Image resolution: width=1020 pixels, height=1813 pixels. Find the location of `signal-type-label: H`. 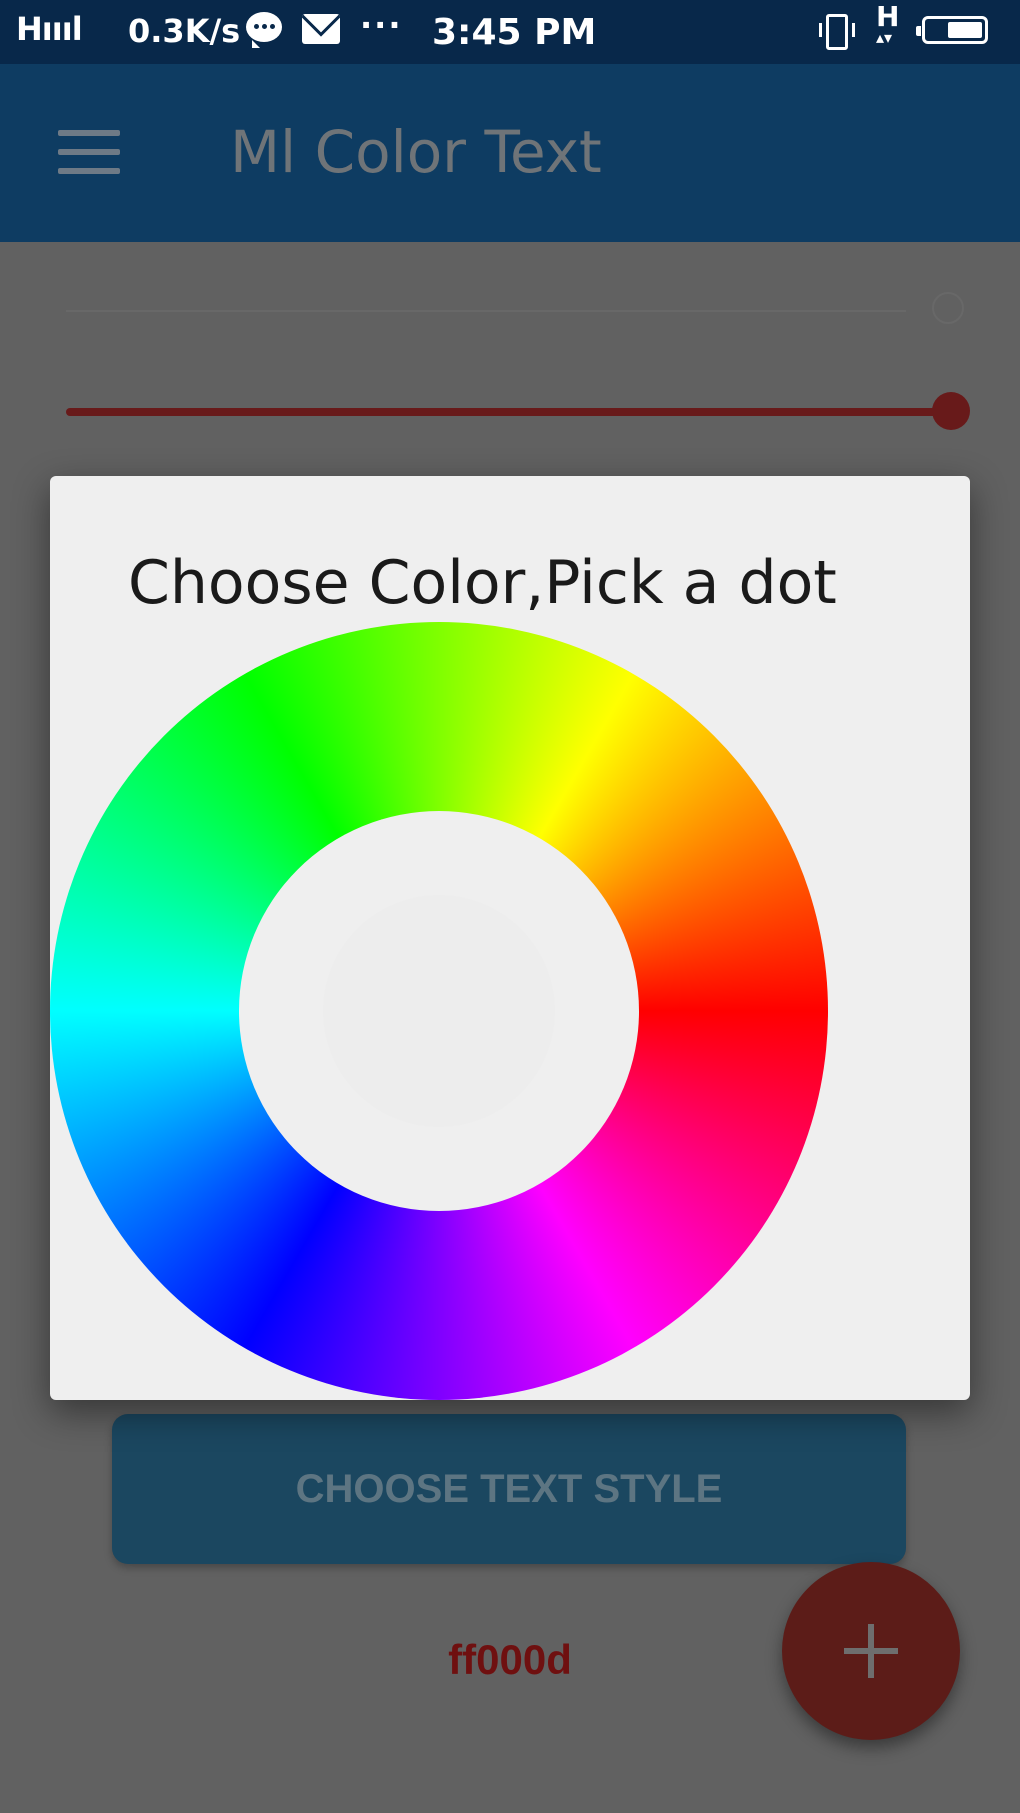

signal-type-label: H is located at coordinates (29, 29).